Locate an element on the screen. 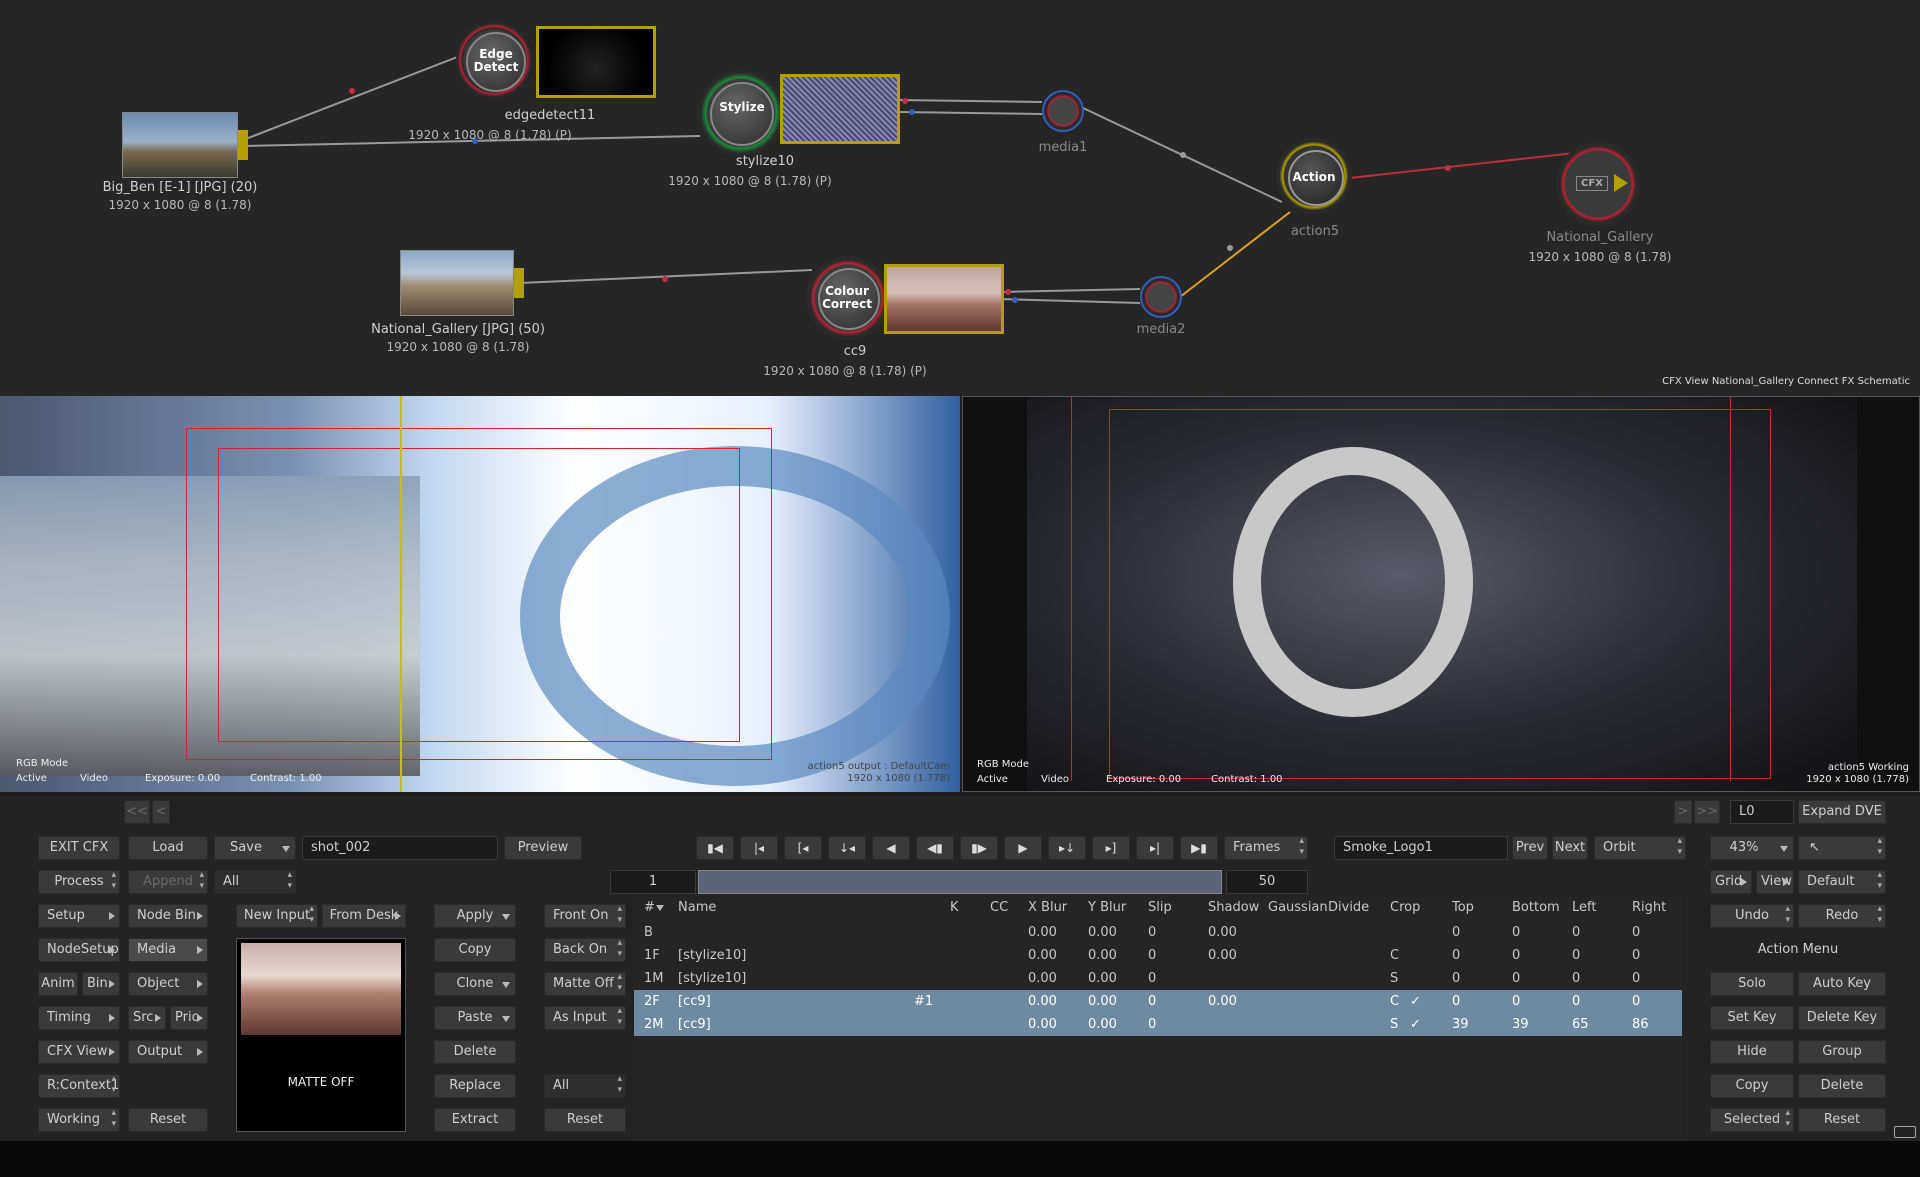 The height and width of the screenshot is (1177, 1920). col-header-yblur: Y Blur is located at coordinates (1107, 908).